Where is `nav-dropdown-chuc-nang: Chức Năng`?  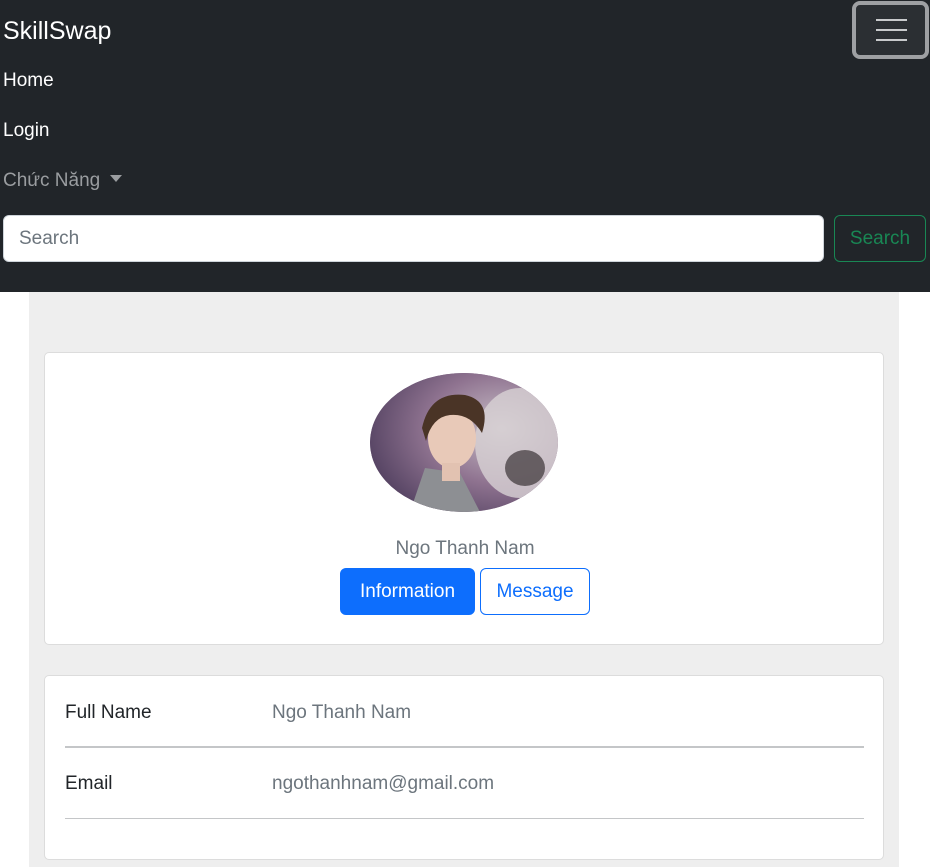
nav-dropdown-chuc-nang: Chức Năng is located at coordinates (63, 181).